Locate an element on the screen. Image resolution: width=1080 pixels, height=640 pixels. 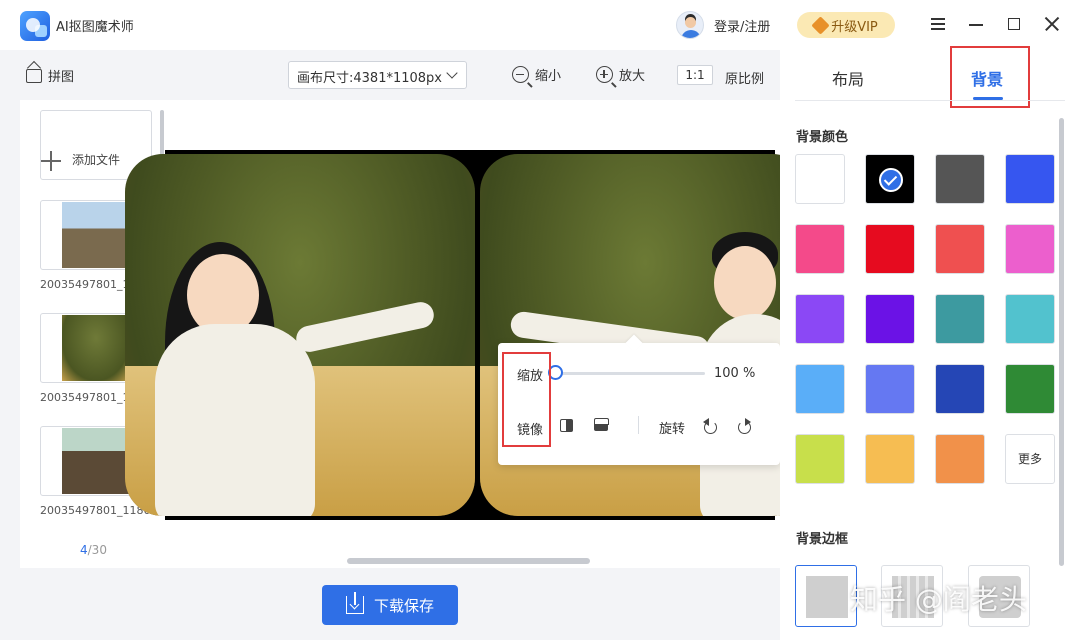
more-colors-button: 更多 is located at coordinates (1030, 459).